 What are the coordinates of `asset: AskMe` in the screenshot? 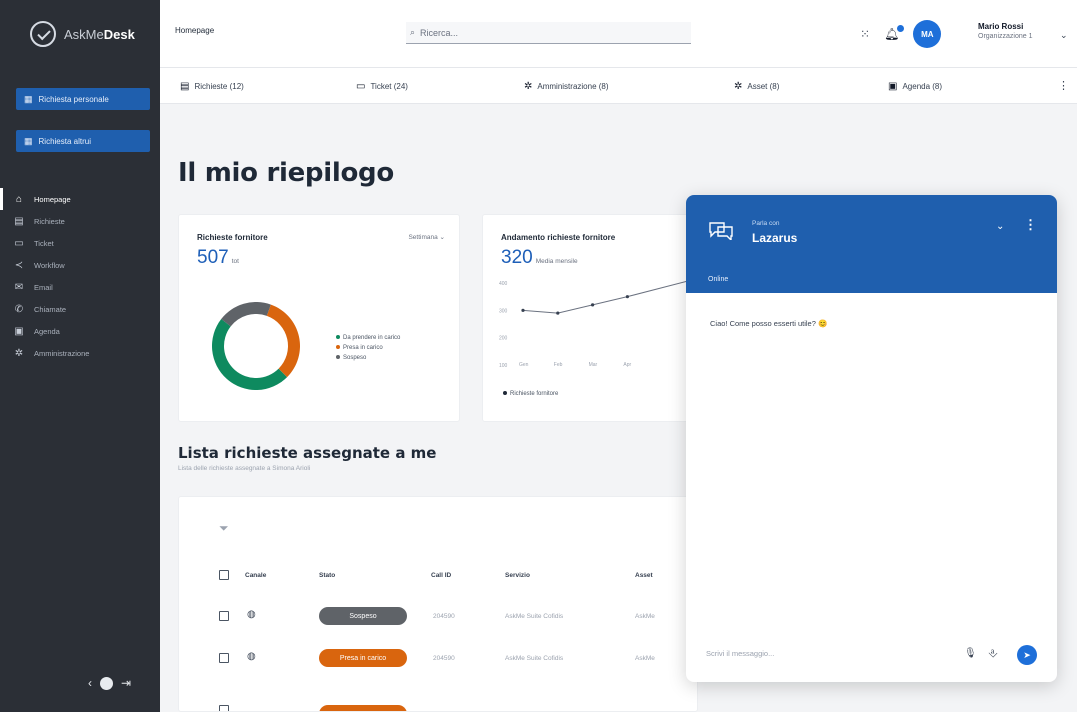 It's located at (645, 658).